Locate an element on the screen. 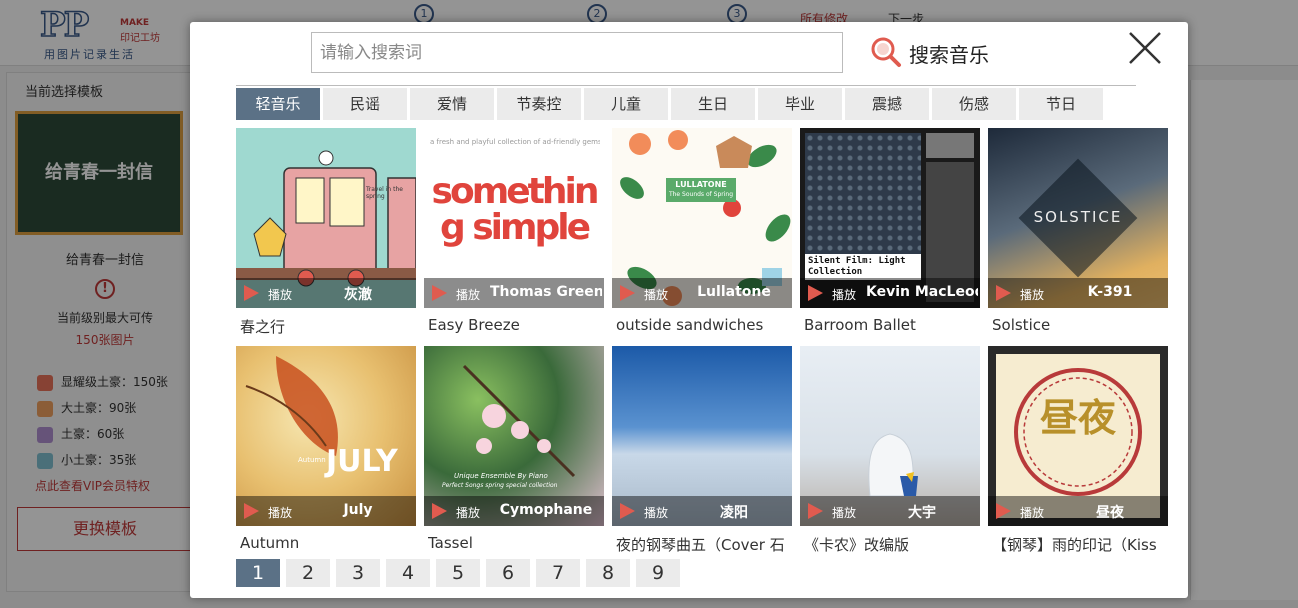 The height and width of the screenshot is (608, 1298). song-artist: July is located at coordinates (358, 510).